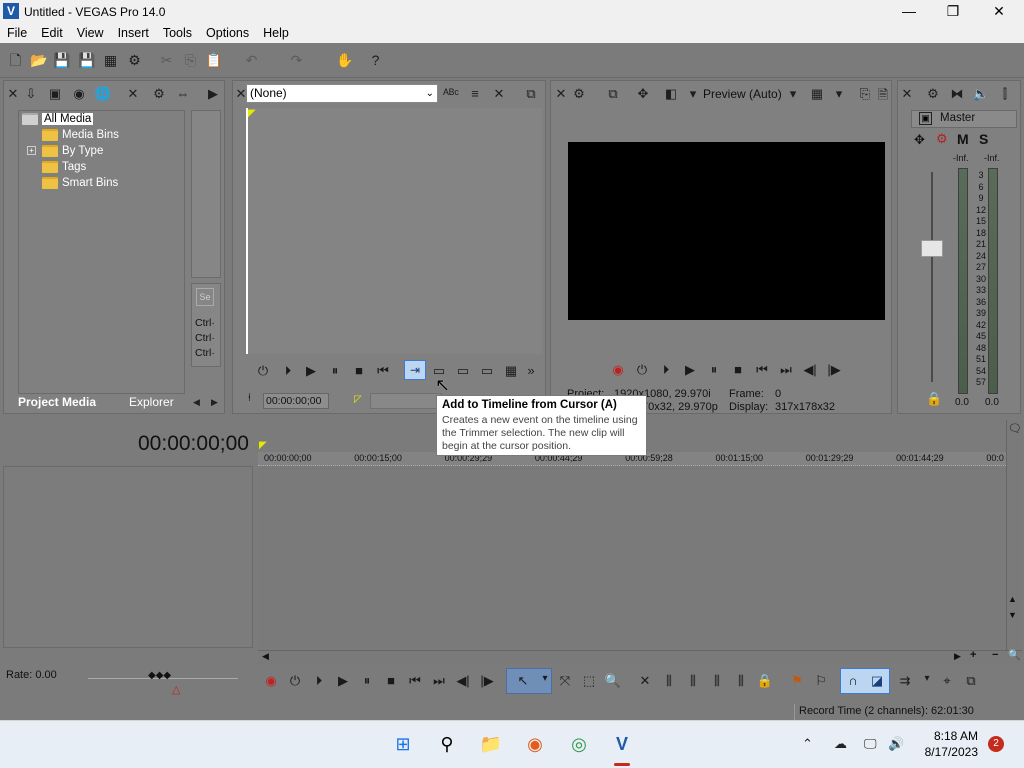  I want to click on overlays-icon: ▦, so click(817, 94).